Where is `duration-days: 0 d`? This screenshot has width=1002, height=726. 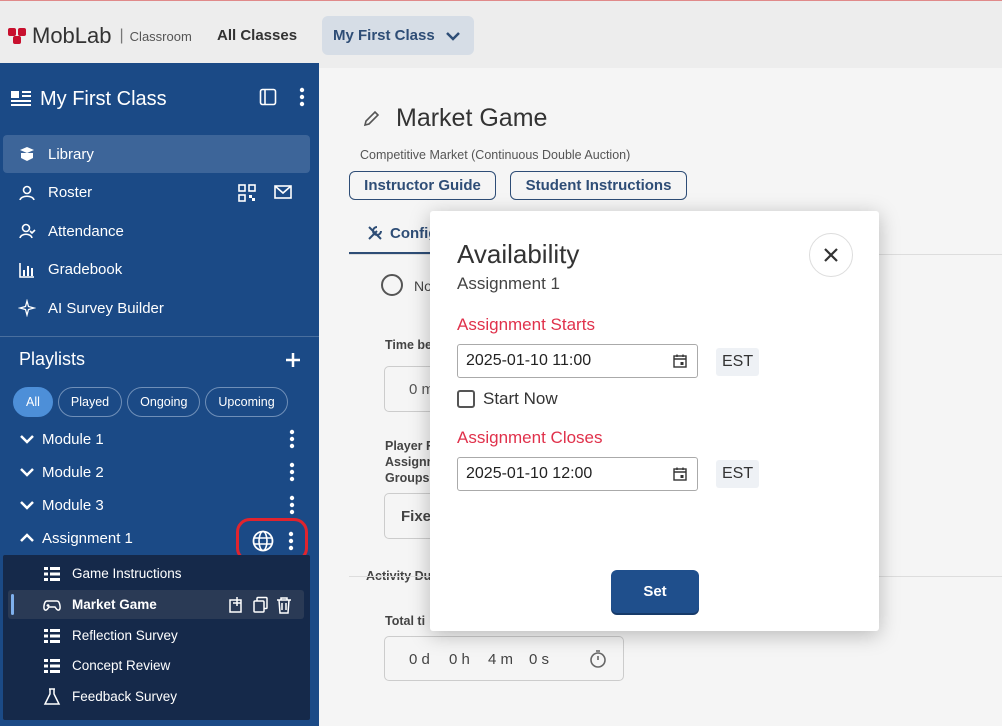 duration-days: 0 d is located at coordinates (419, 659).